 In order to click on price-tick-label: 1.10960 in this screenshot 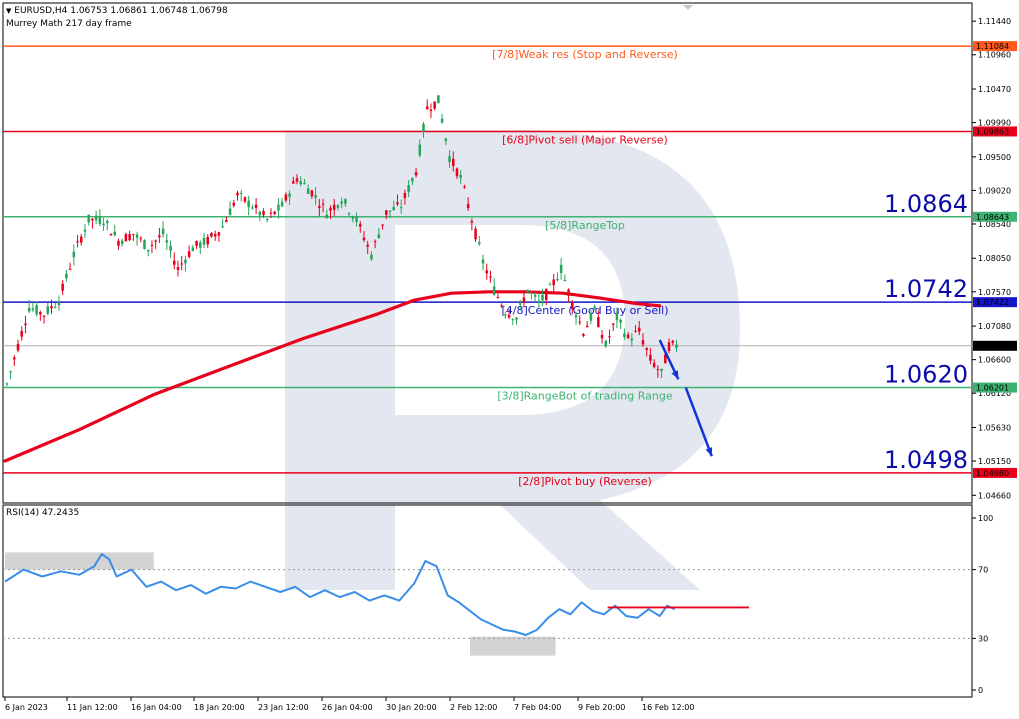, I will do `click(994, 55)`.